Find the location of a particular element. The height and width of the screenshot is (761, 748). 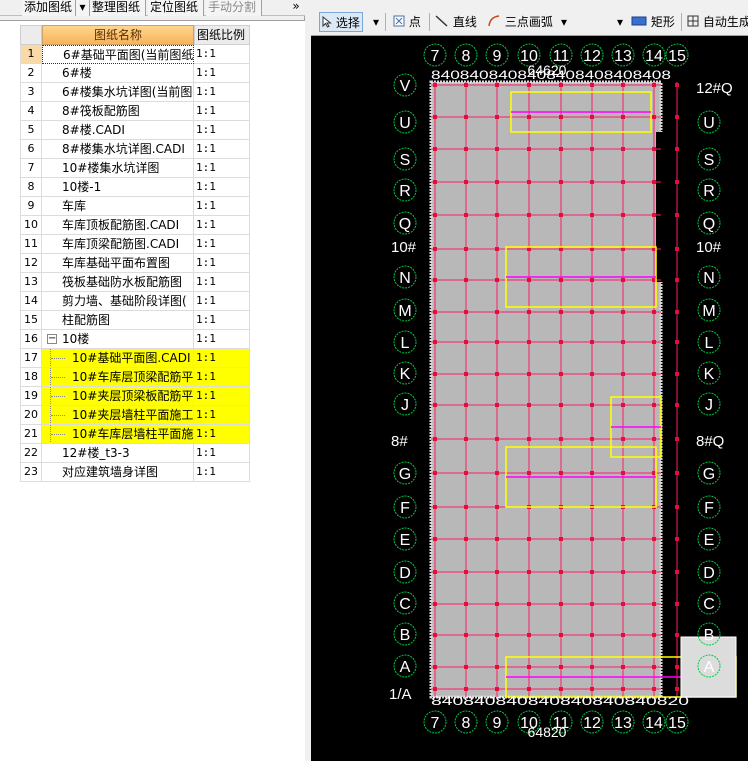

drawing-name-cell: 10#夹层顶梁板配筋平 is located at coordinates (118, 396).